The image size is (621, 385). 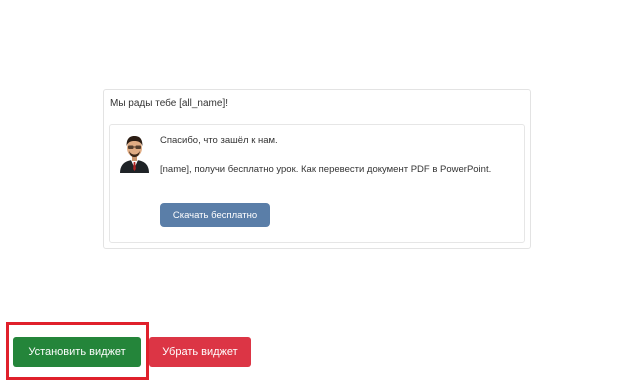 I want to click on thanks-text: Спасибо, что зашёл к нам., so click(x=219, y=140).